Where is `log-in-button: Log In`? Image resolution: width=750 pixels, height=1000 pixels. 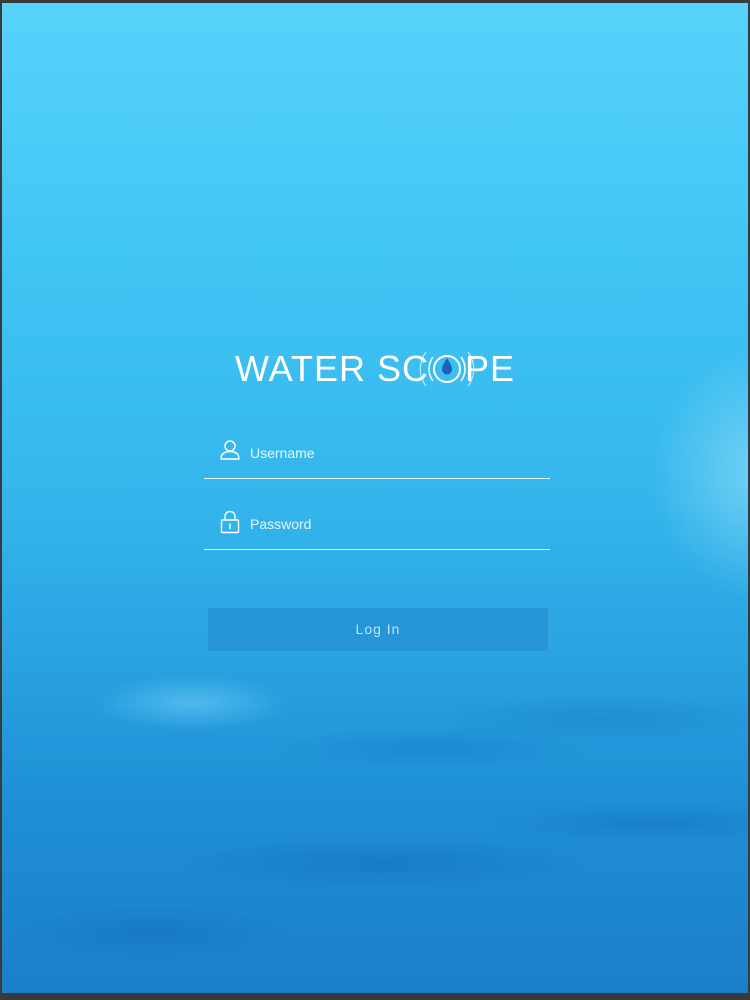 log-in-button: Log In is located at coordinates (378, 629).